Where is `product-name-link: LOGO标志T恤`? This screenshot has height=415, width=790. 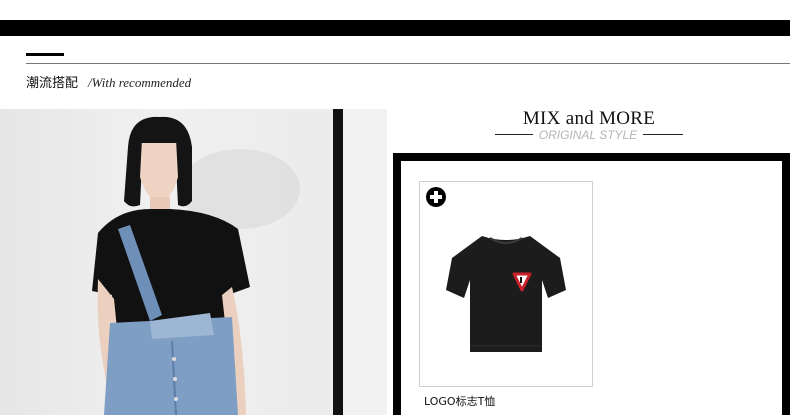
product-name-link: LOGO标志T恤 is located at coordinates (459, 401).